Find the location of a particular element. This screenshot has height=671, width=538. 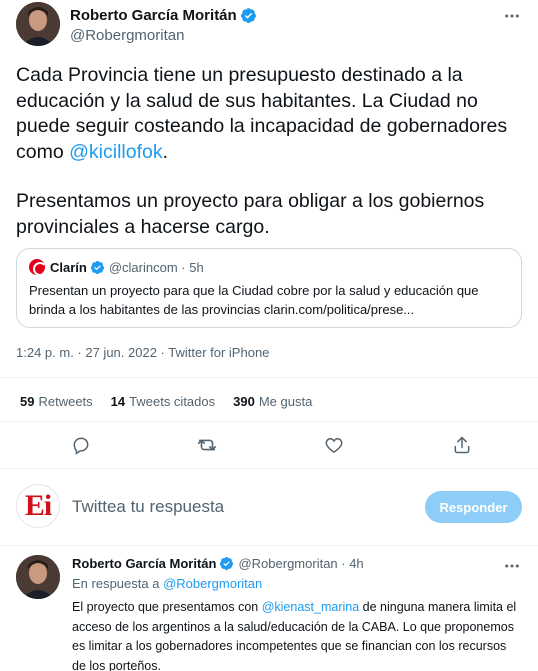

heart-icon is located at coordinates (334, 445).